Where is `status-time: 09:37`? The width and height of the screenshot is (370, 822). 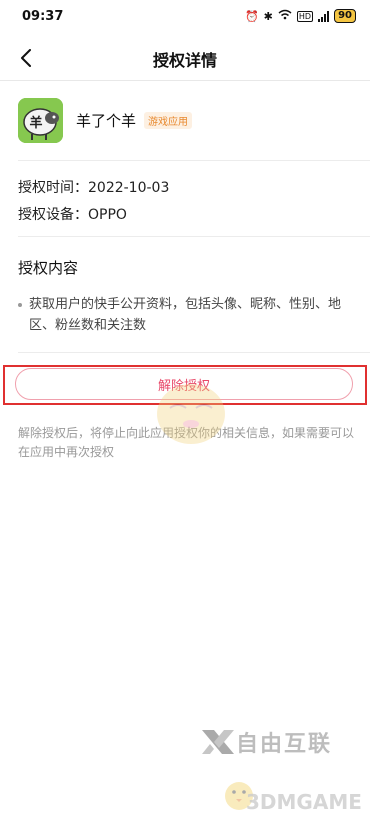 status-time: 09:37 is located at coordinates (43, 16).